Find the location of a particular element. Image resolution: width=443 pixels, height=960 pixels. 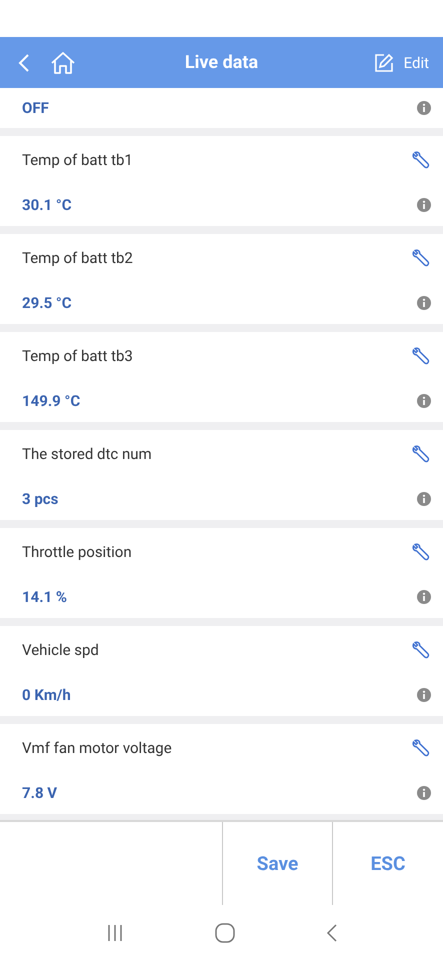

back-icon is located at coordinates (24, 62).